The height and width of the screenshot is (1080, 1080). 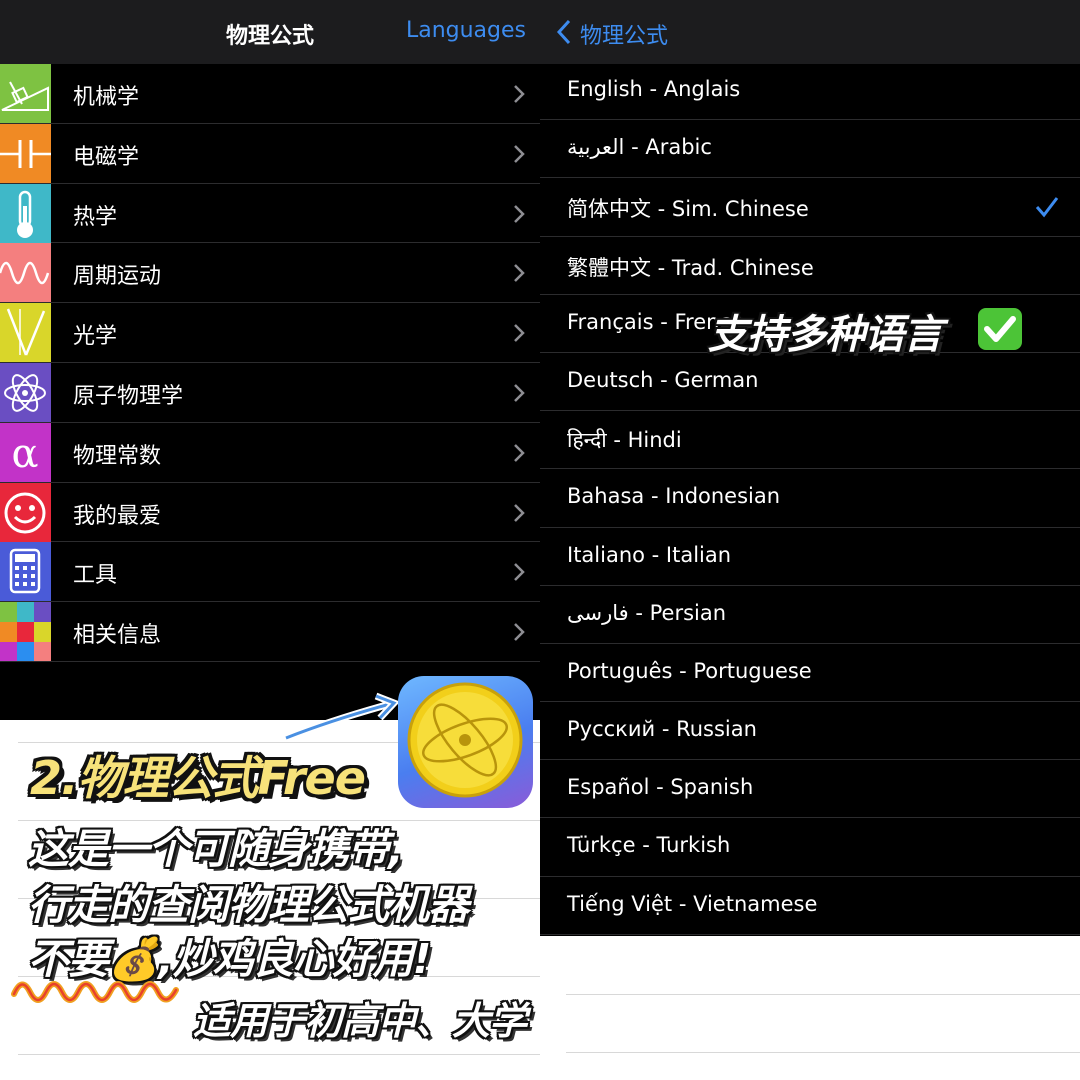 What do you see at coordinates (270, 273) in the screenshot?
I see `category-row-periodic-motion: 周期运动` at bounding box center [270, 273].